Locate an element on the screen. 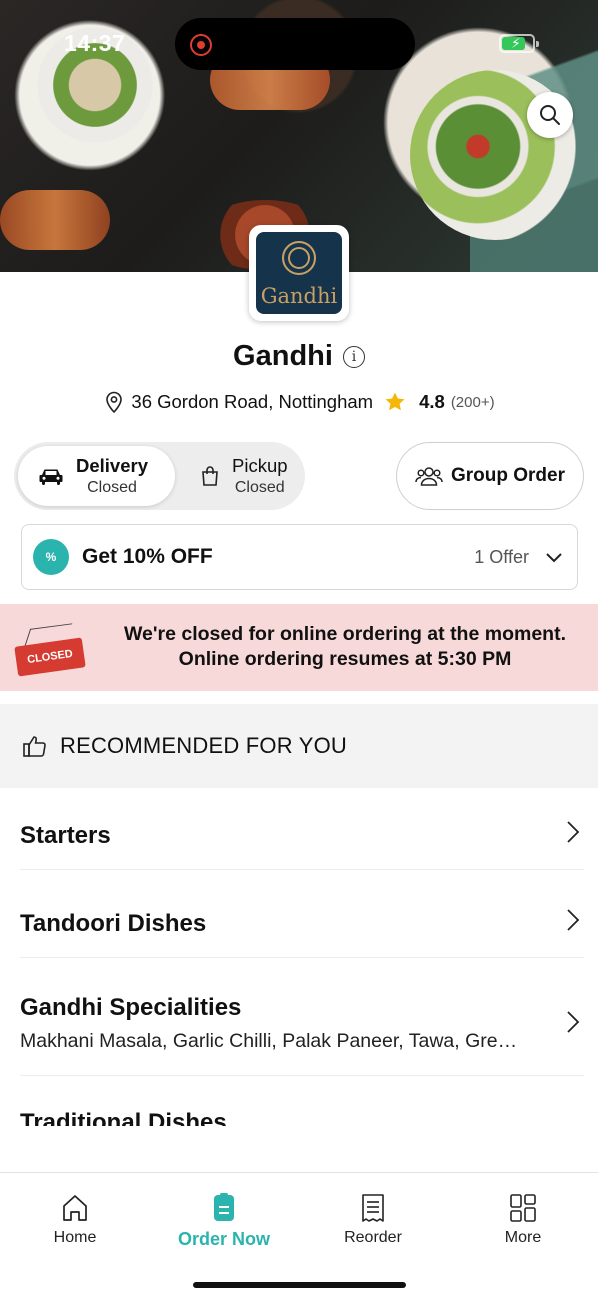 This screenshot has width=598, height=1300. tab-more-label: More is located at coordinates (523, 1237).